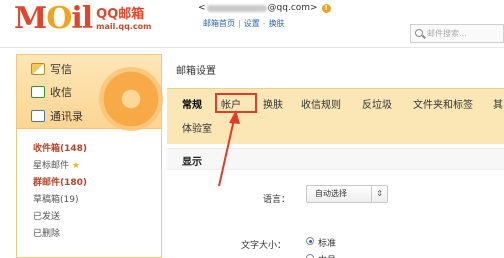  I want to click on annotation-arrow, so click(229, 148).